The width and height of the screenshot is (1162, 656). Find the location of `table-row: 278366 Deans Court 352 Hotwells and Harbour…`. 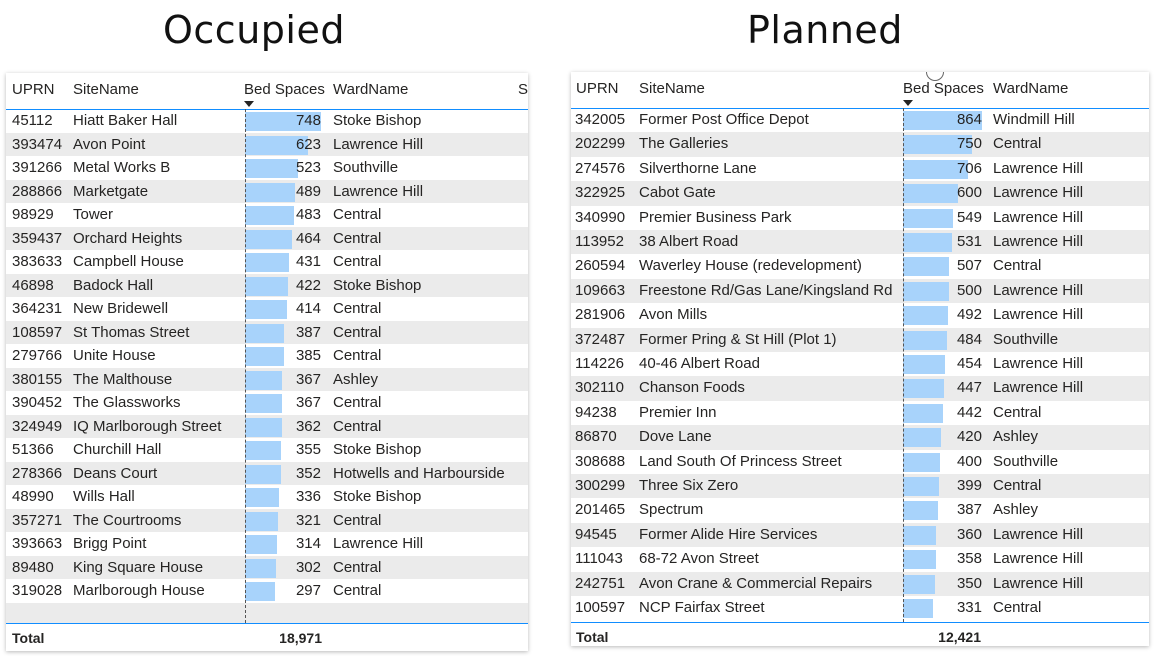

table-row: 278366 Deans Court 352 Hotwells and Harbour… is located at coordinates (267, 473).